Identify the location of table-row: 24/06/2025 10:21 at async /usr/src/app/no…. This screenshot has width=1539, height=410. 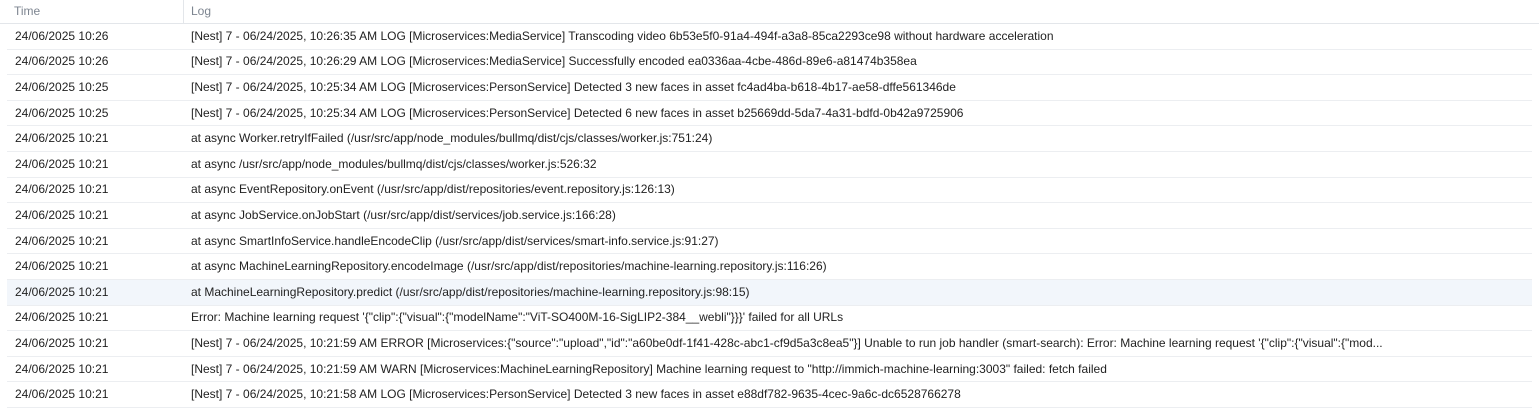
(769, 165).